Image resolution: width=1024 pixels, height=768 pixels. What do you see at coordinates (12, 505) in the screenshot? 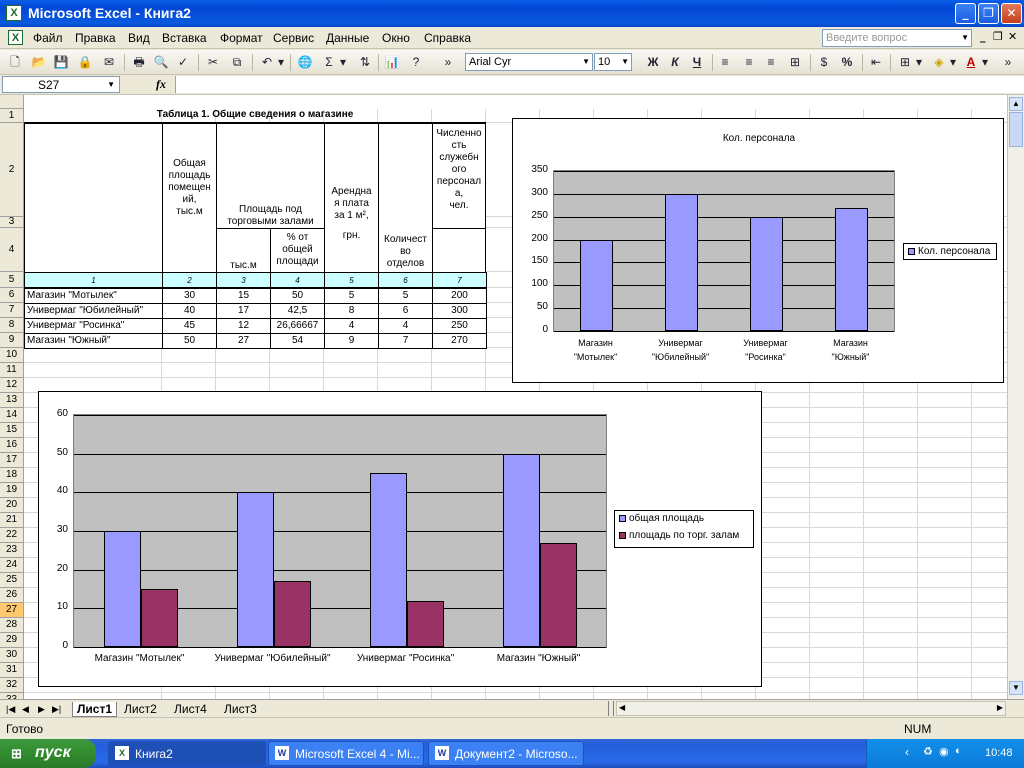
I see `row-header-20: 20` at bounding box center [12, 505].